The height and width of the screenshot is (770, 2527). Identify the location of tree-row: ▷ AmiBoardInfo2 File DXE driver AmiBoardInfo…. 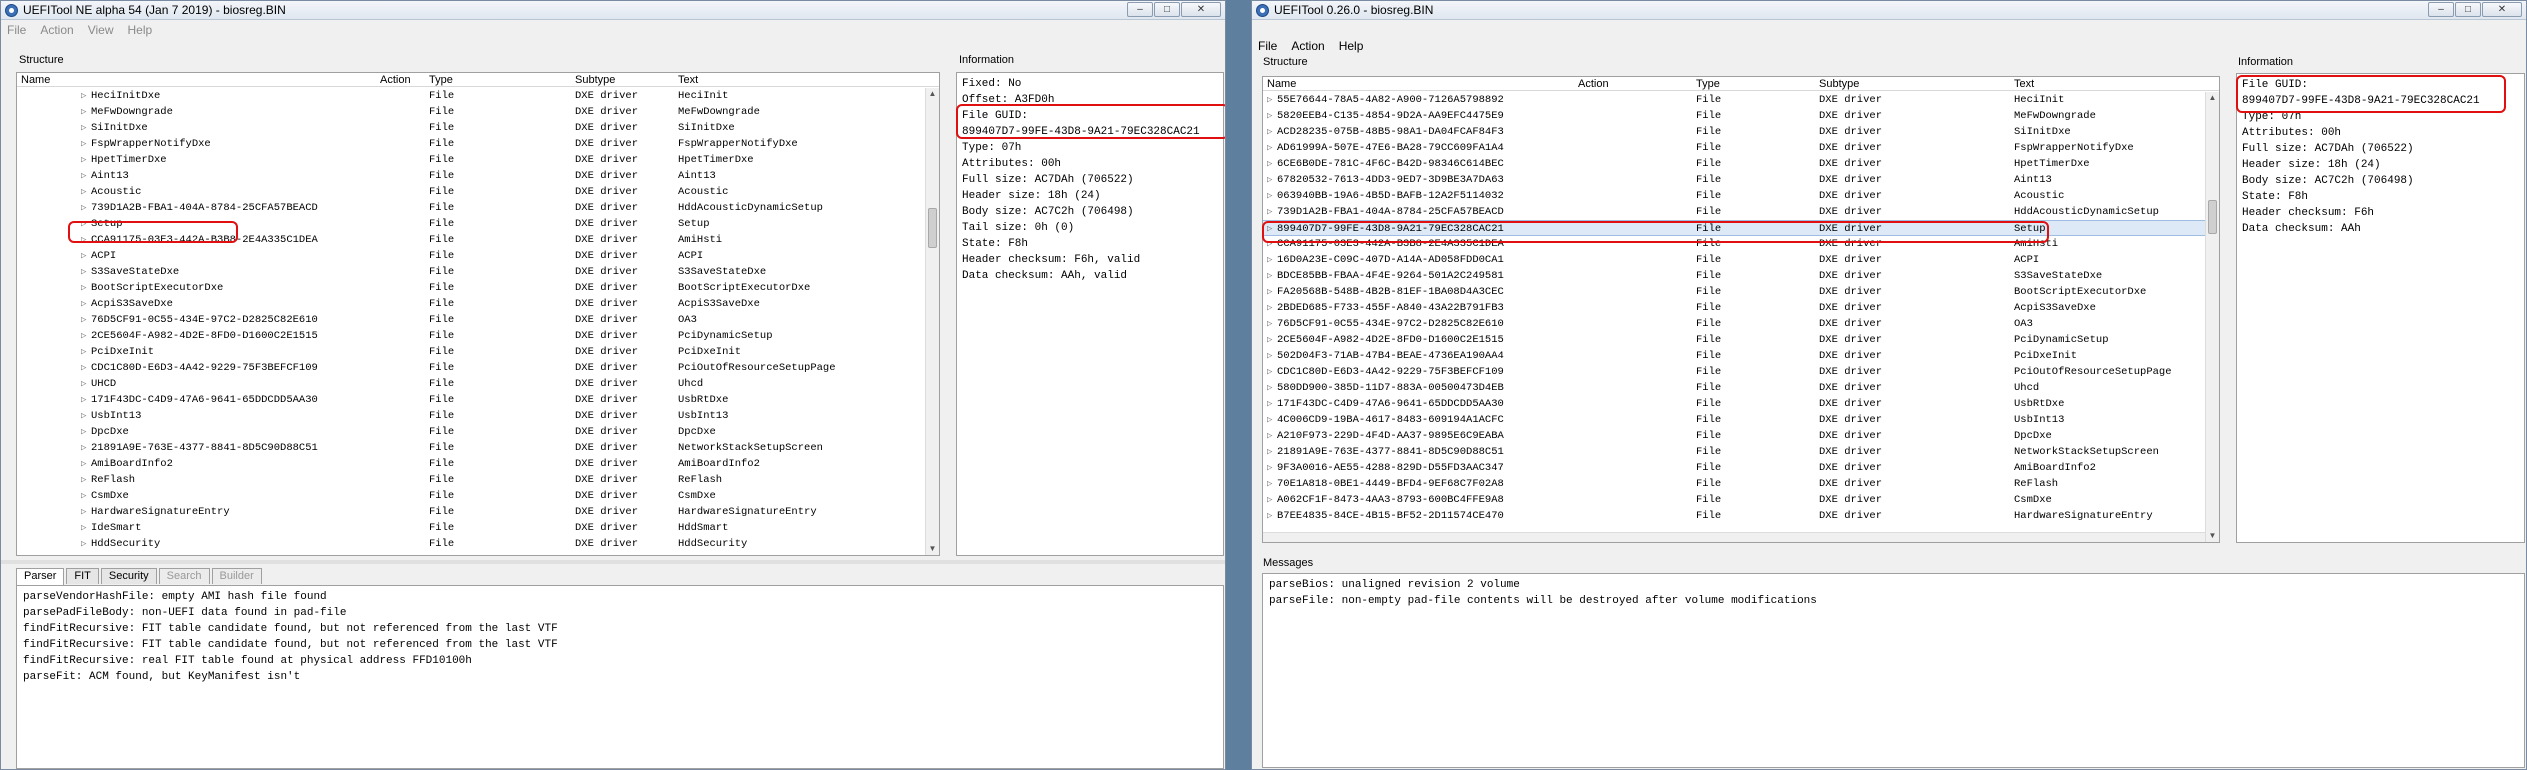
(471, 464).